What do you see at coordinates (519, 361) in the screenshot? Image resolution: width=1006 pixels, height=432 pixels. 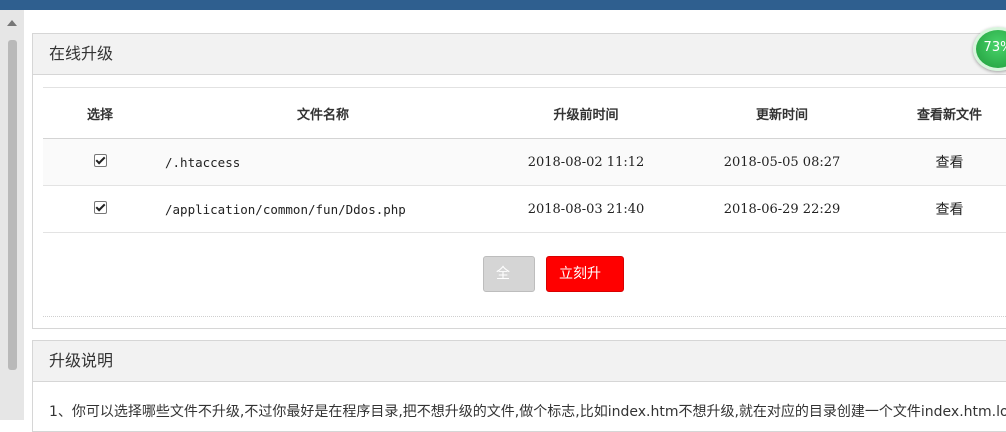 I see `upgrade-info-title: 升级说明` at bounding box center [519, 361].